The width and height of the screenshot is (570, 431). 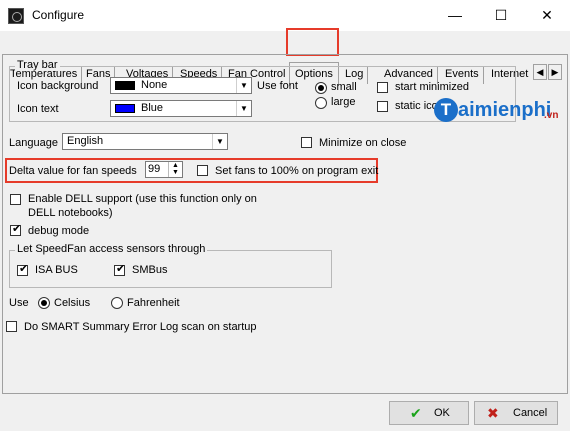 I want to click on isa-bus-label: ISA BUS, so click(x=56, y=270).